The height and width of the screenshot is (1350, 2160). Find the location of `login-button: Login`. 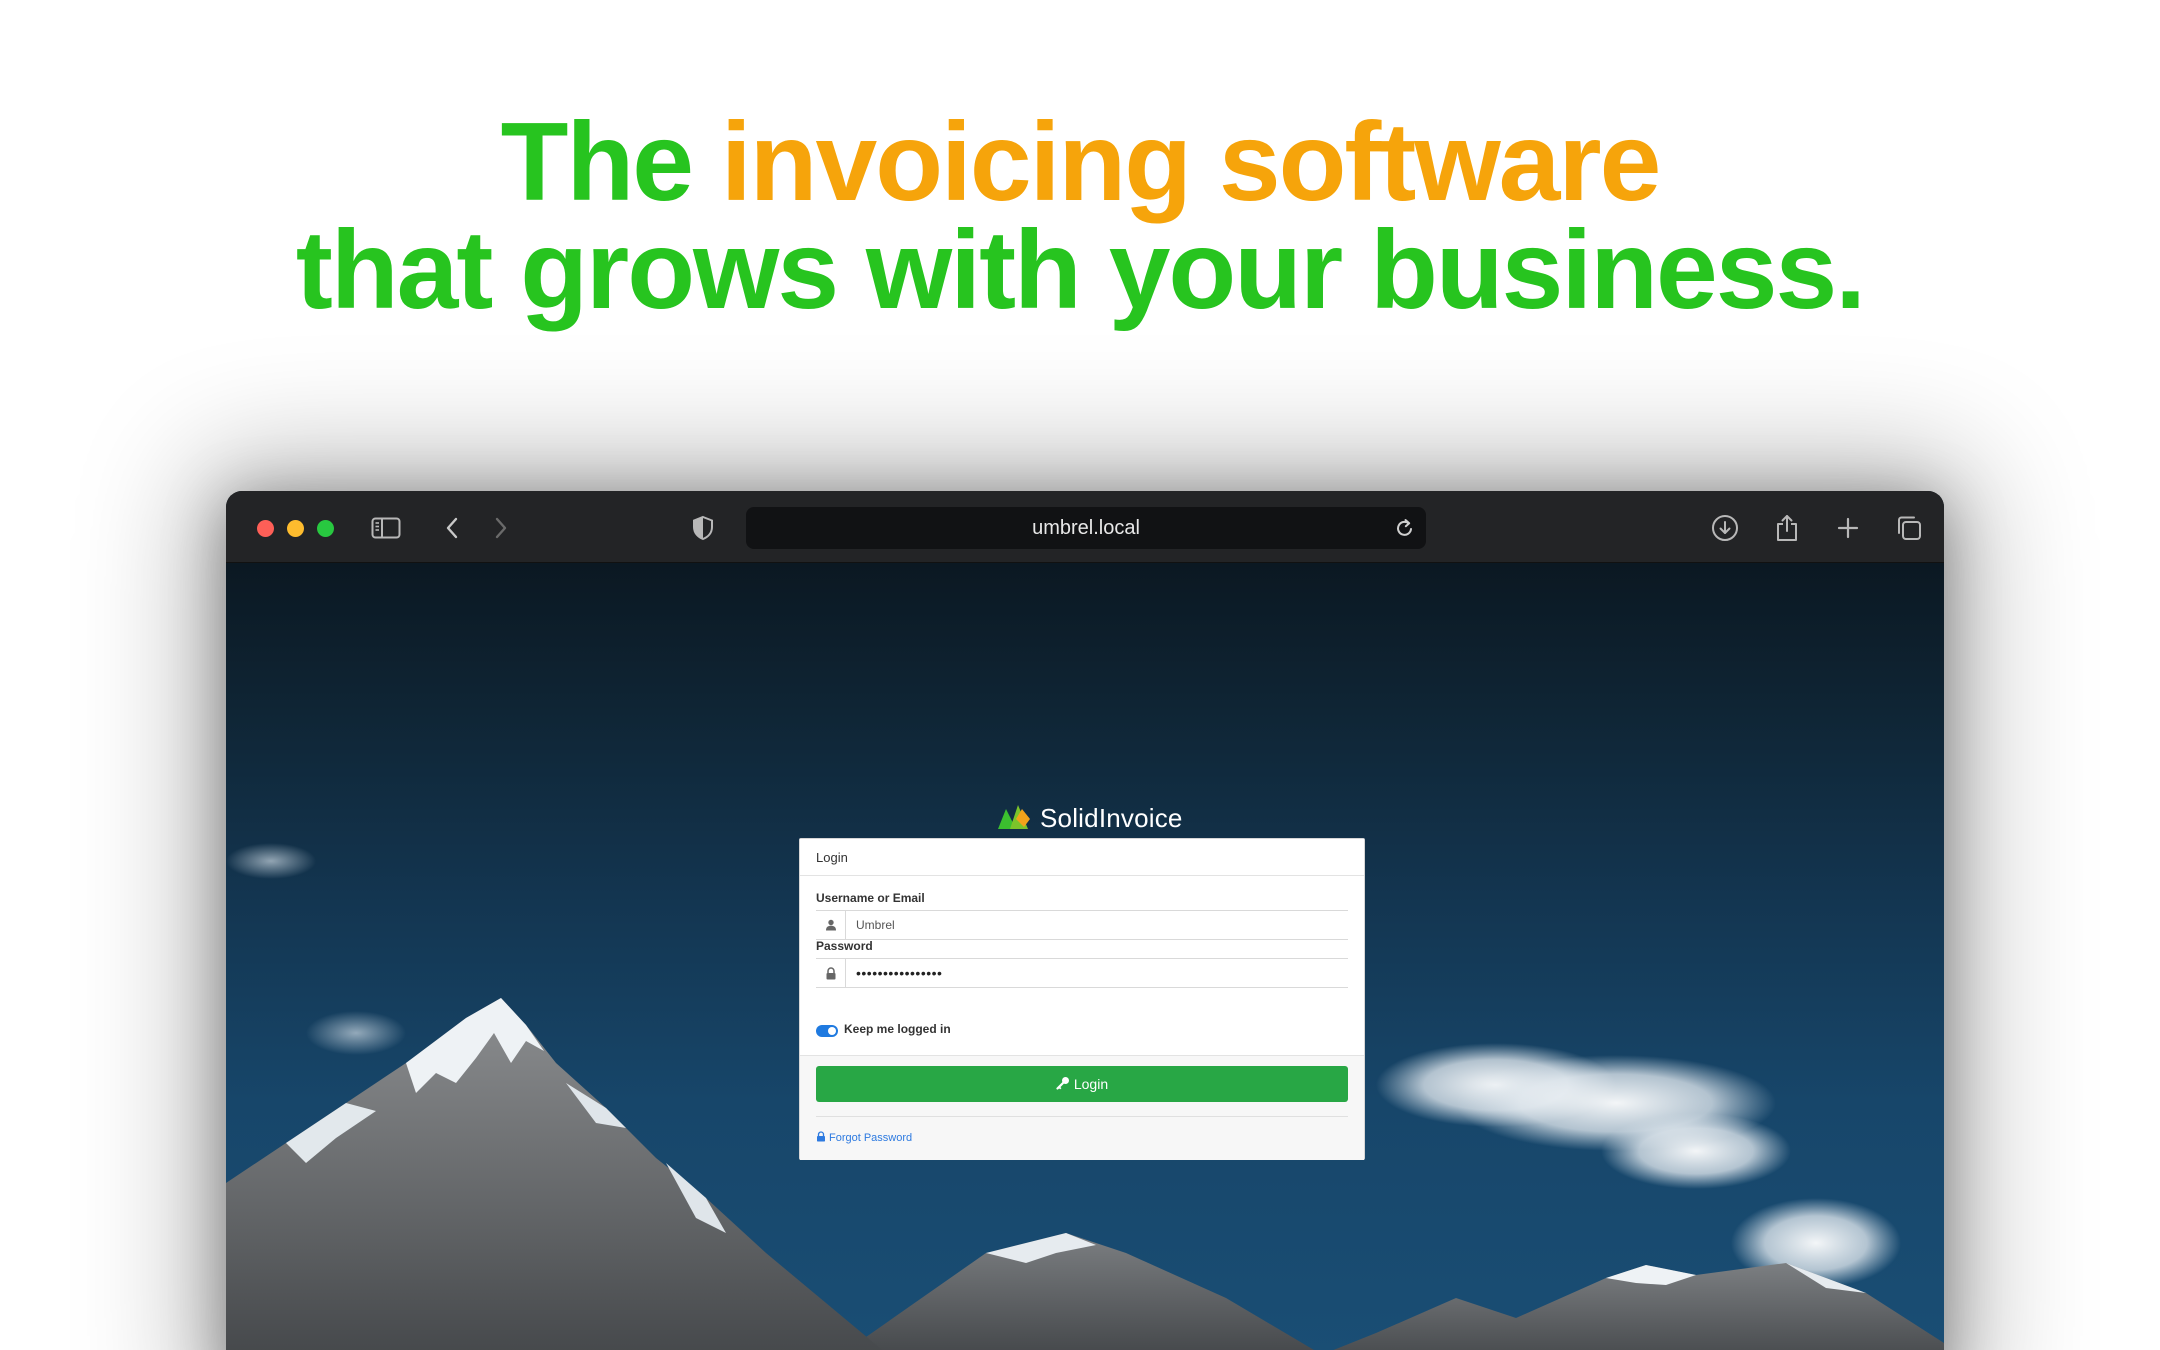

login-button: Login is located at coordinates (1082, 1084).